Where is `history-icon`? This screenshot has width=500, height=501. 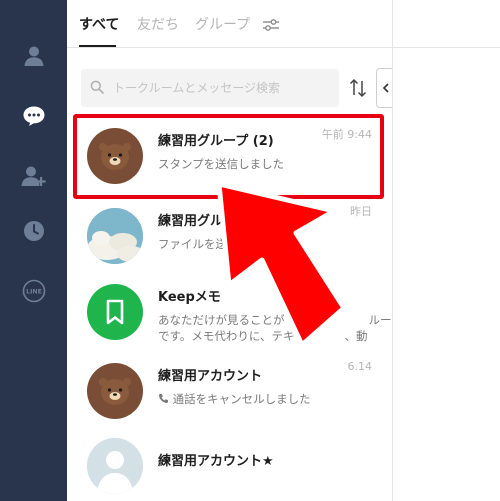
history-icon is located at coordinates (33, 231).